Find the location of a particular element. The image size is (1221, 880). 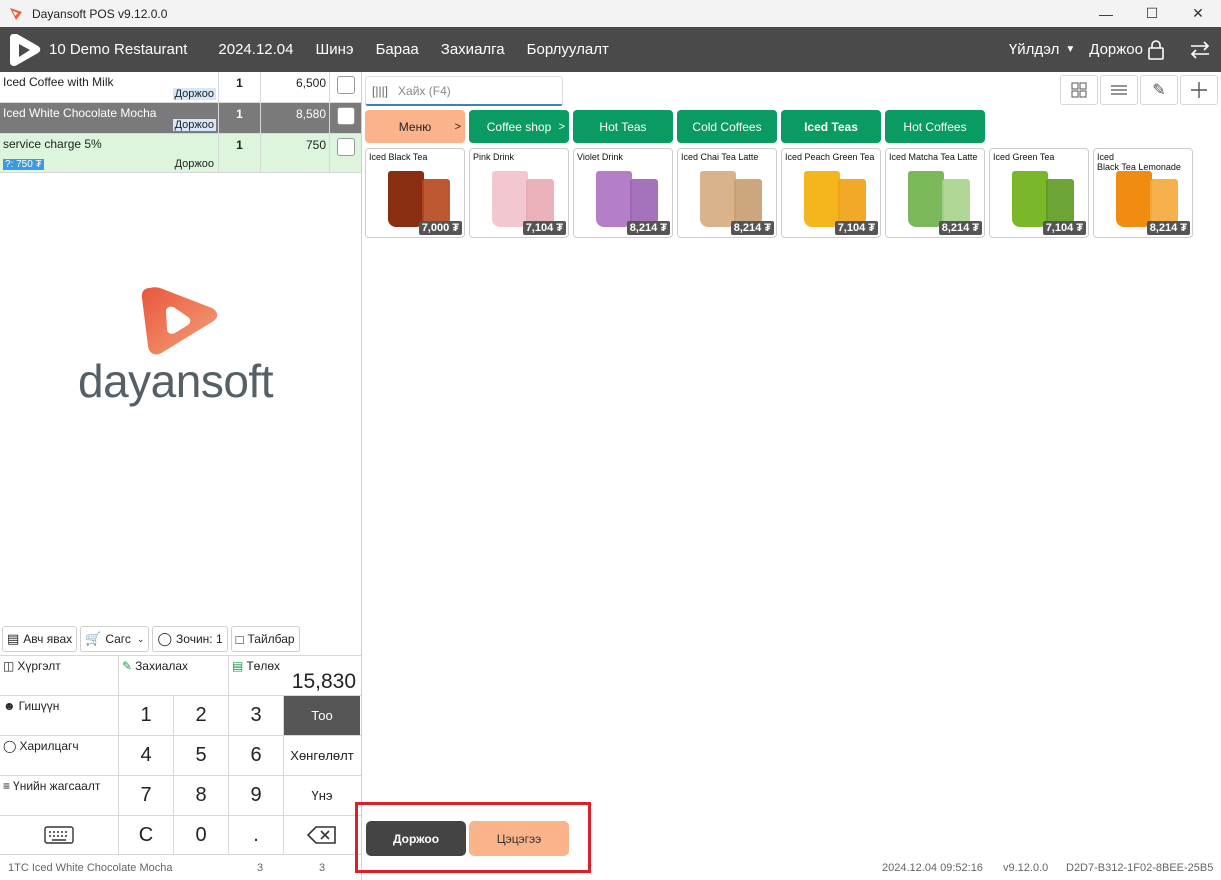

waiter-tsetsegee-button: Цэцэгээ is located at coordinates (519, 838).